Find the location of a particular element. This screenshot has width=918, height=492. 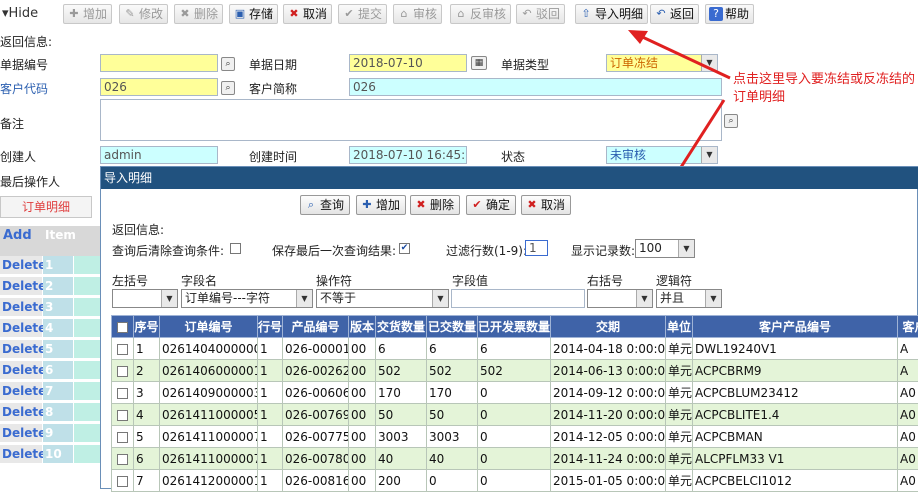

dialog-delete-button: ✖删除 is located at coordinates (435, 205).